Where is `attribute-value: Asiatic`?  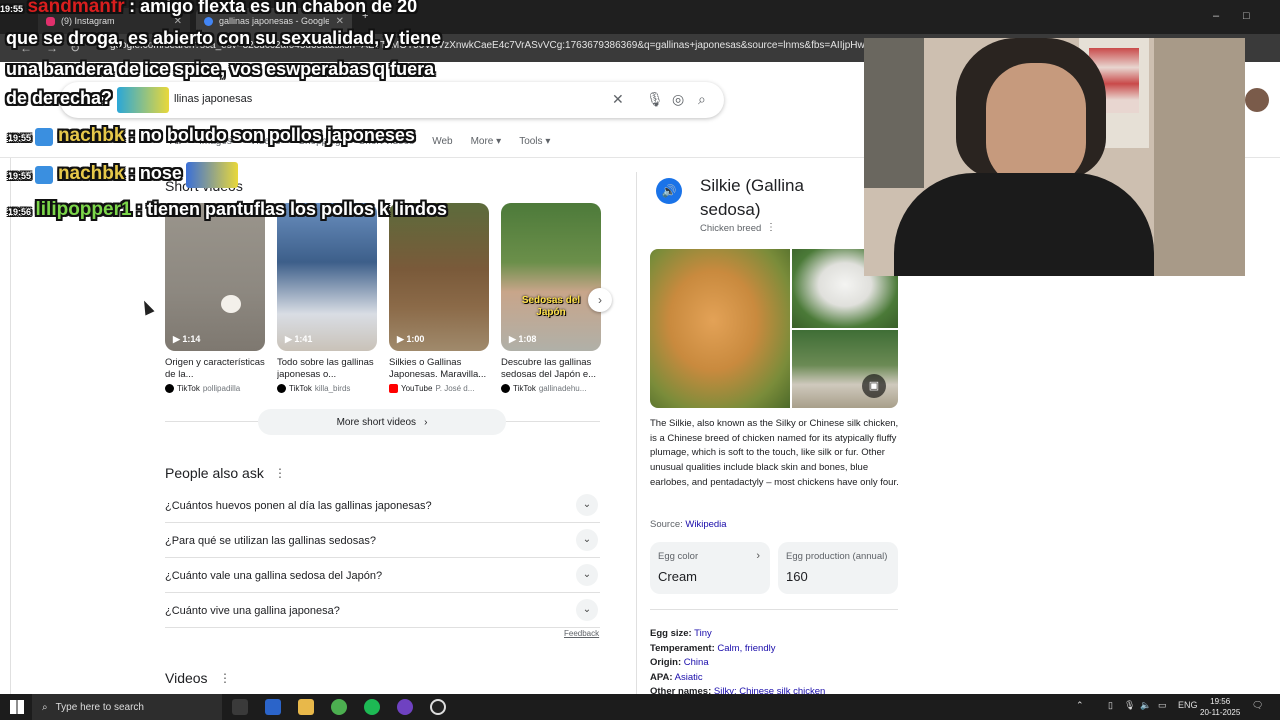 attribute-value: Asiatic is located at coordinates (689, 677).